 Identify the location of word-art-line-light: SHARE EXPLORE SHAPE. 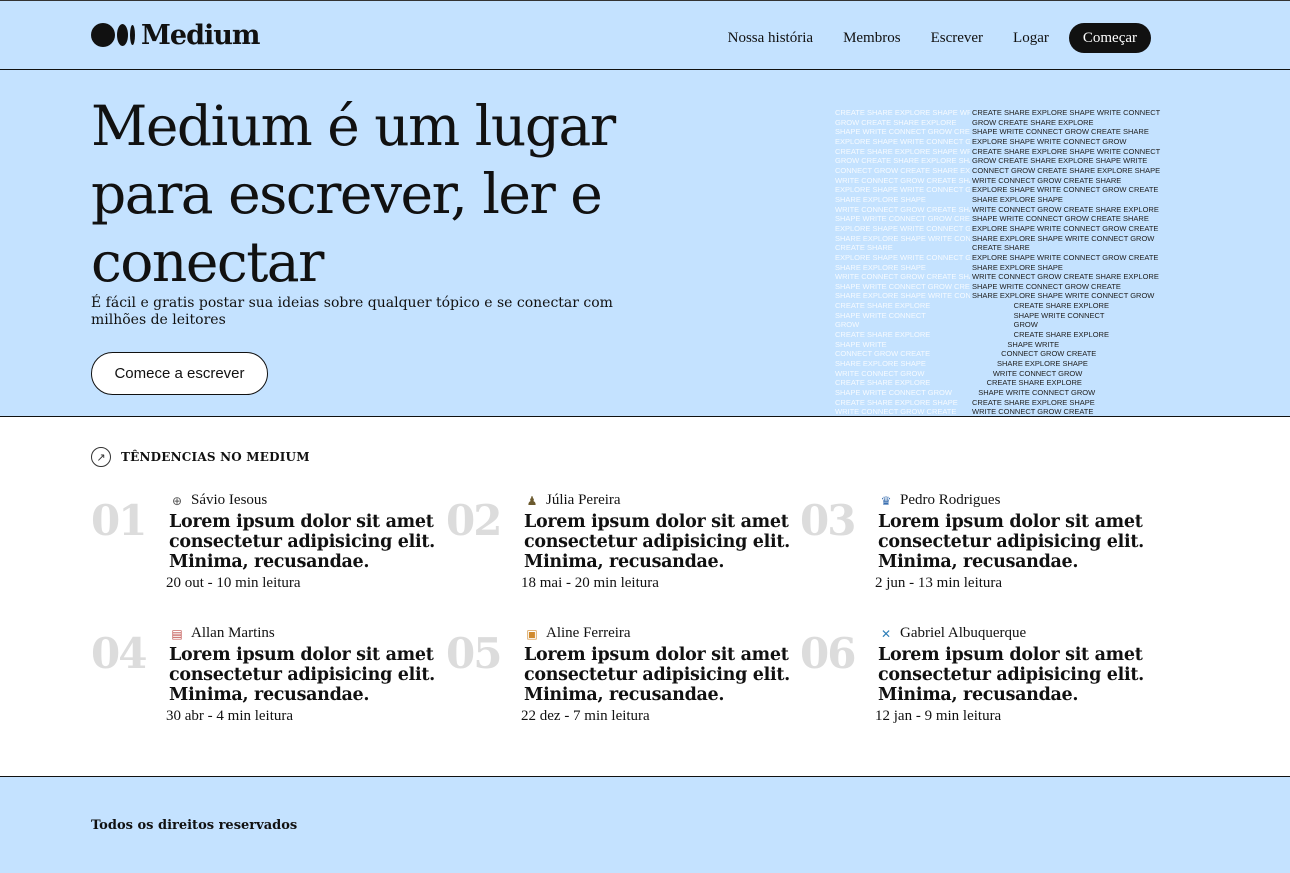
(880, 199).